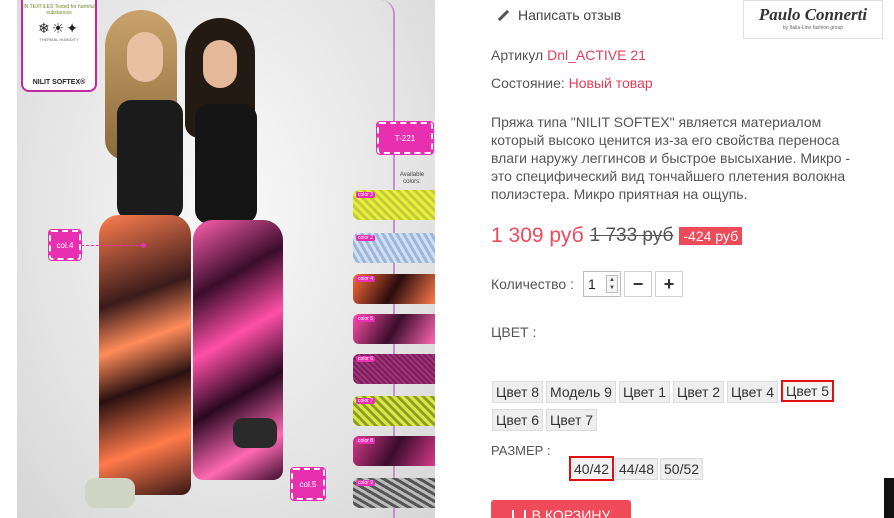  I want to click on callout-model: T-221, so click(405, 138).